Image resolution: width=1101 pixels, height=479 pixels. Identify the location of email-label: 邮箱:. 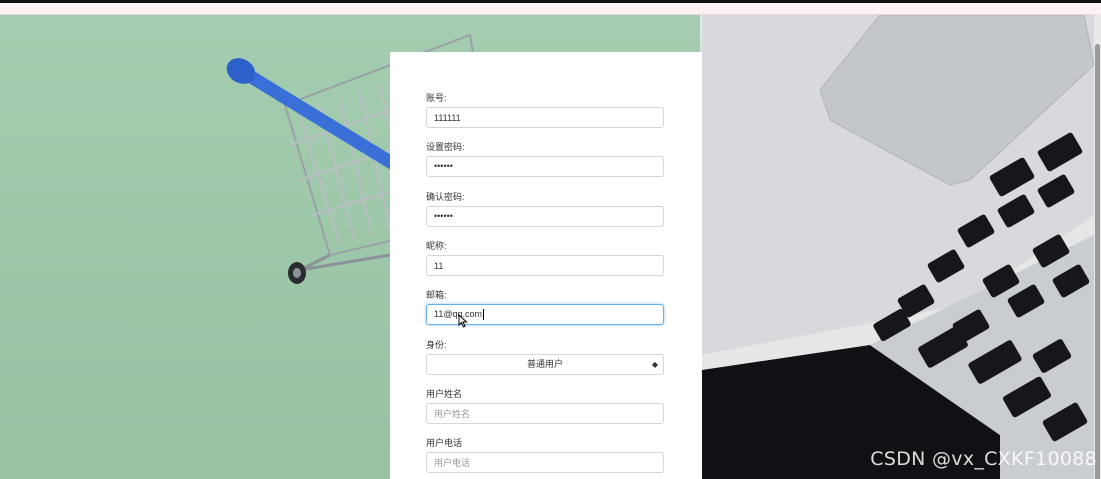
(436, 295).